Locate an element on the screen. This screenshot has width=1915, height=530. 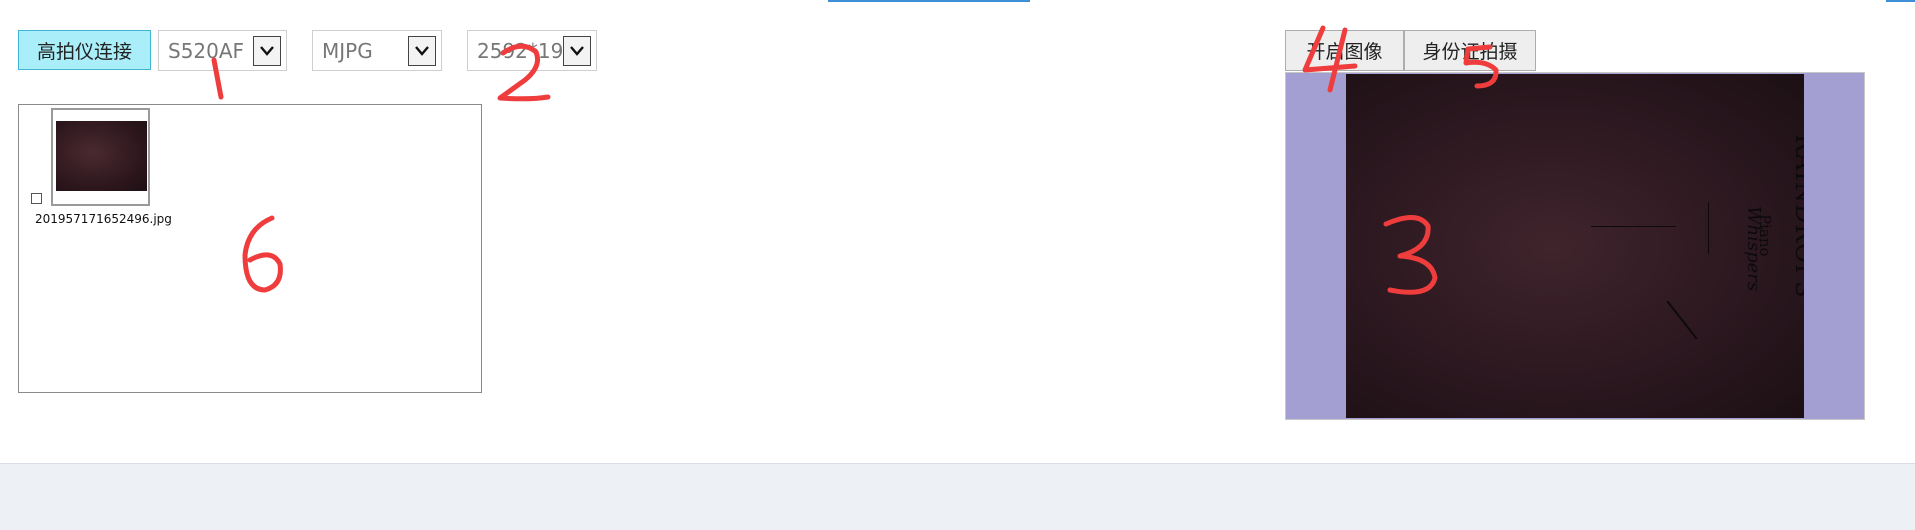
footer-bar is located at coordinates (957, 496).